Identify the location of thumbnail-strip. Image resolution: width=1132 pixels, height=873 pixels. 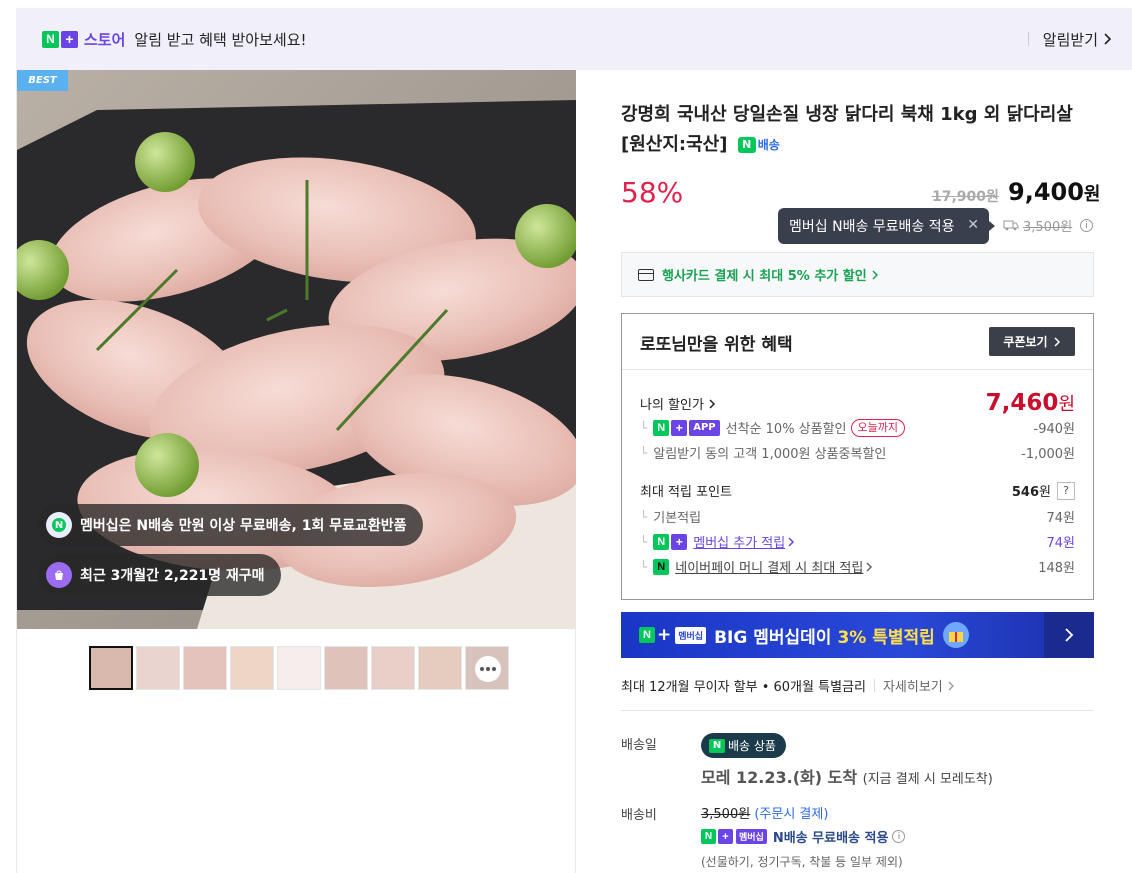
(299, 668).